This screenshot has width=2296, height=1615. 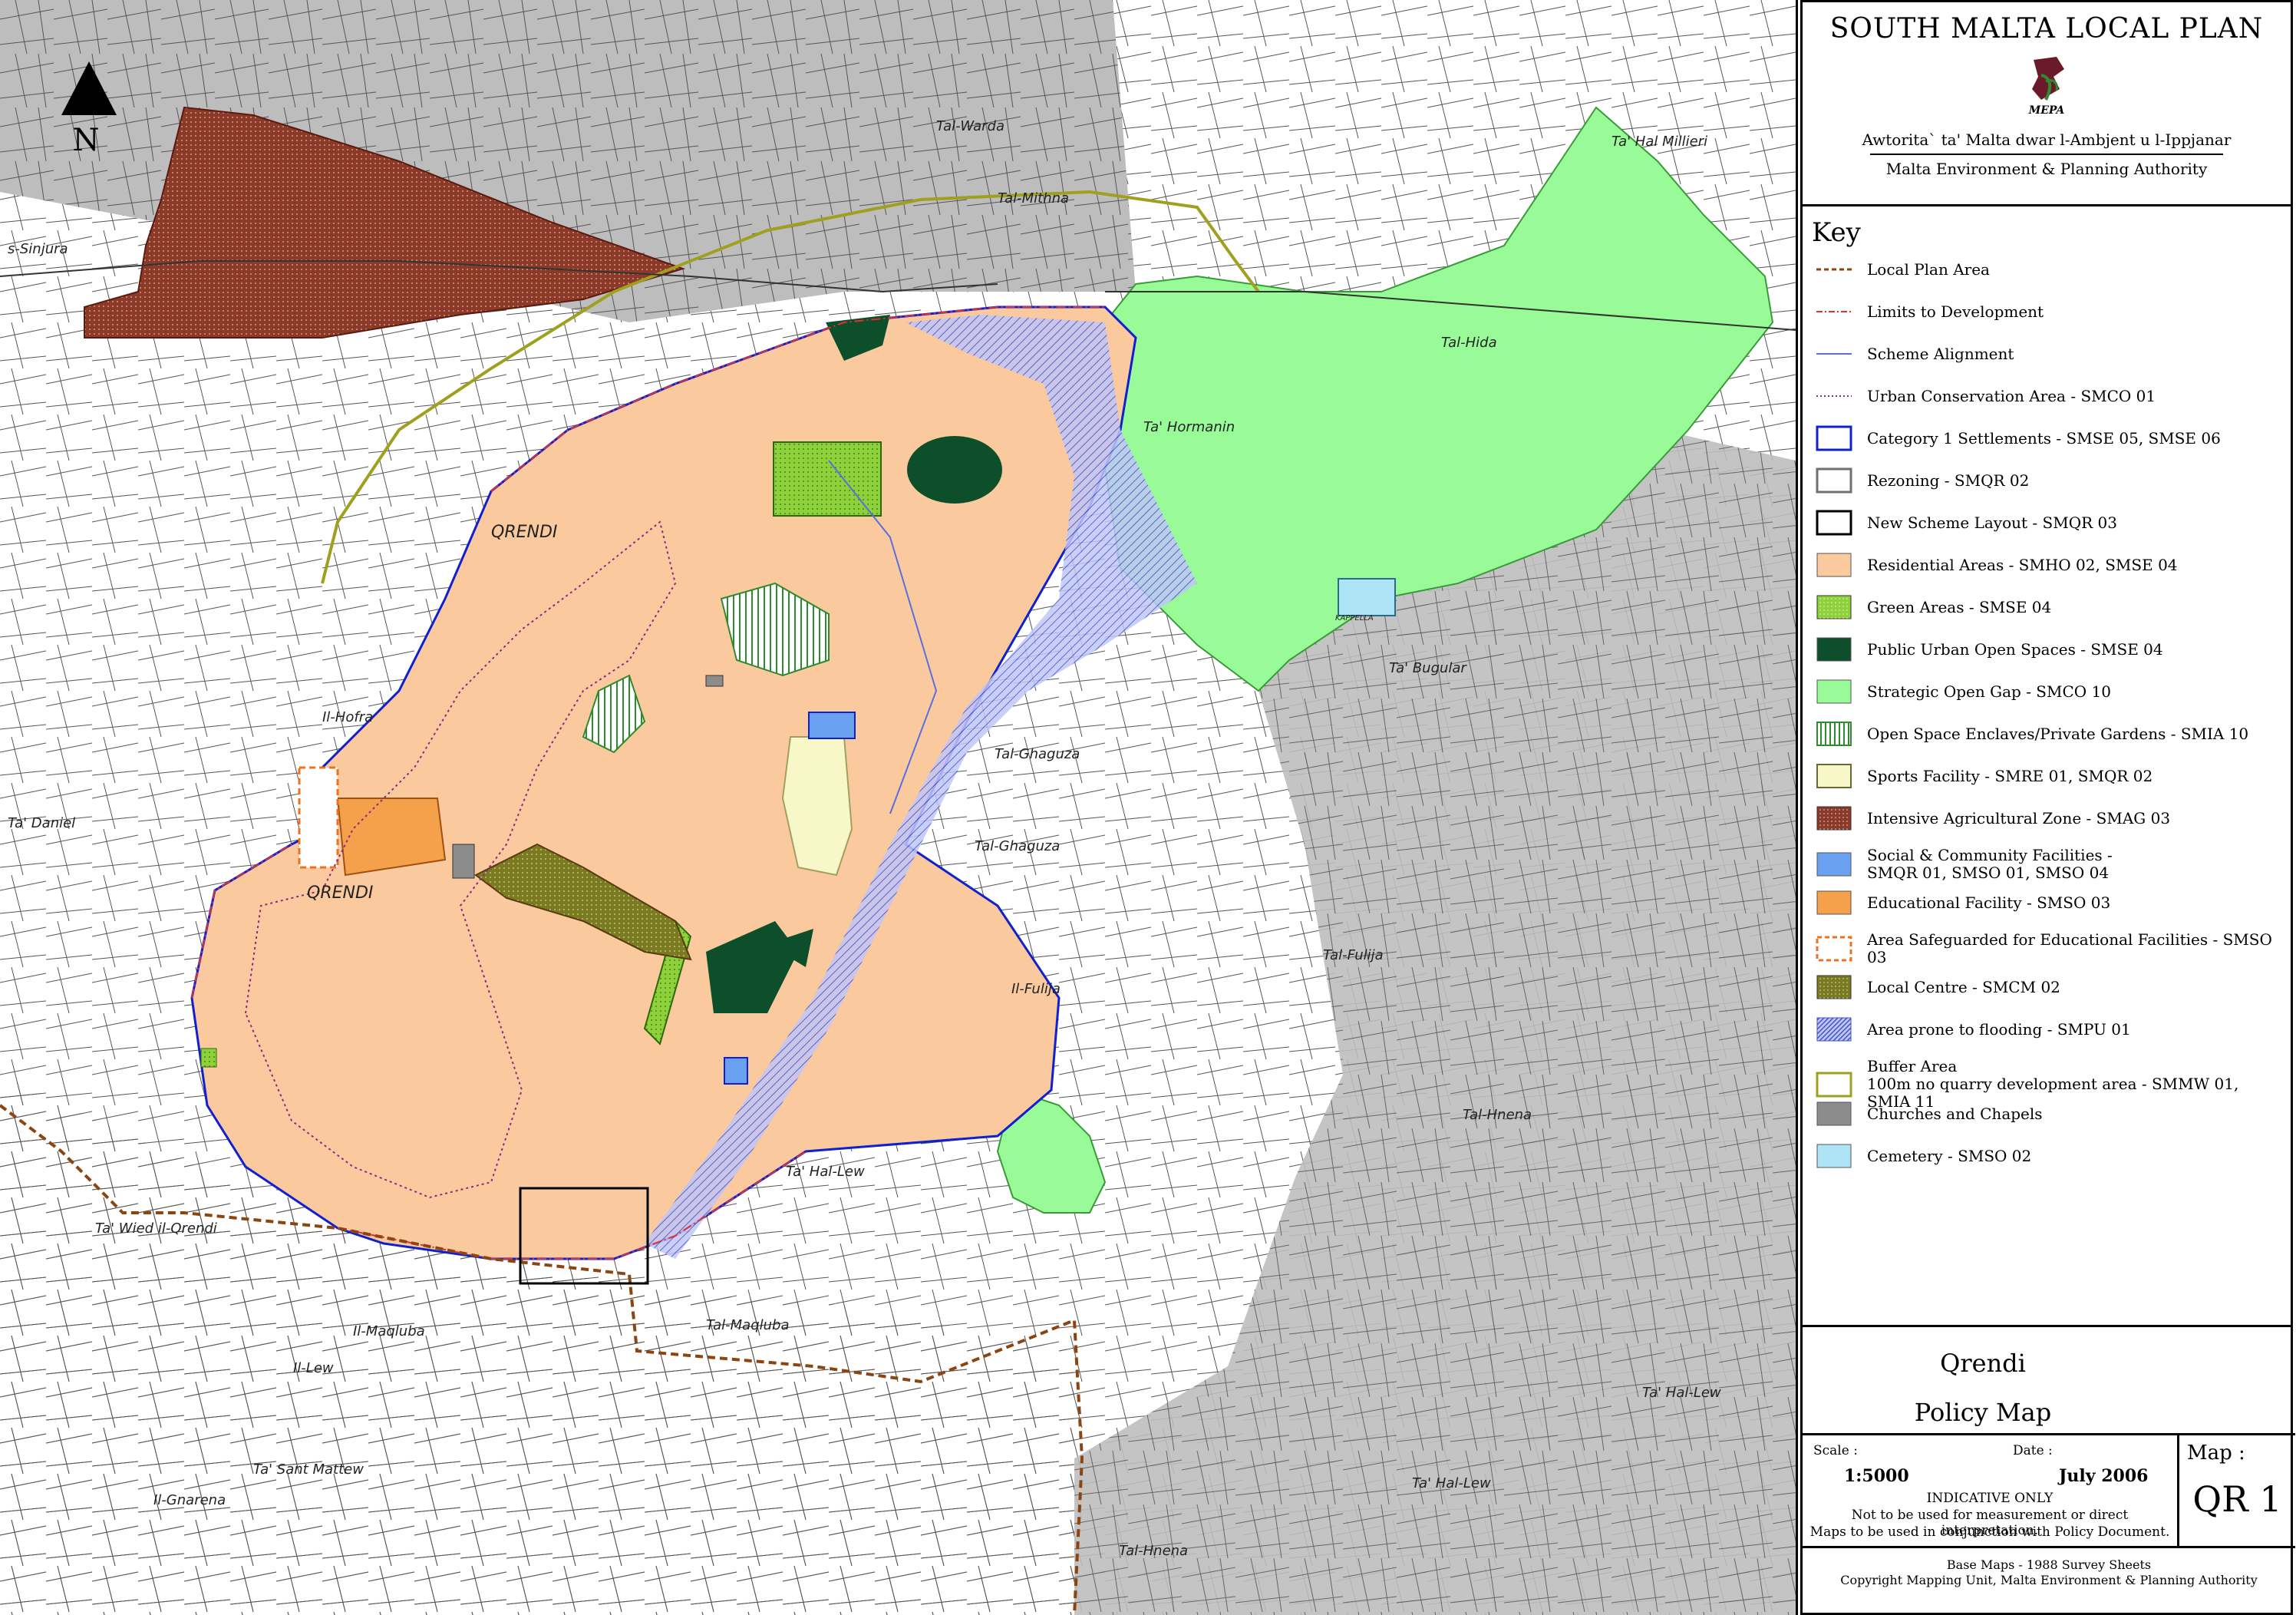 I want to click on cemetery, so click(x=1367, y=597).